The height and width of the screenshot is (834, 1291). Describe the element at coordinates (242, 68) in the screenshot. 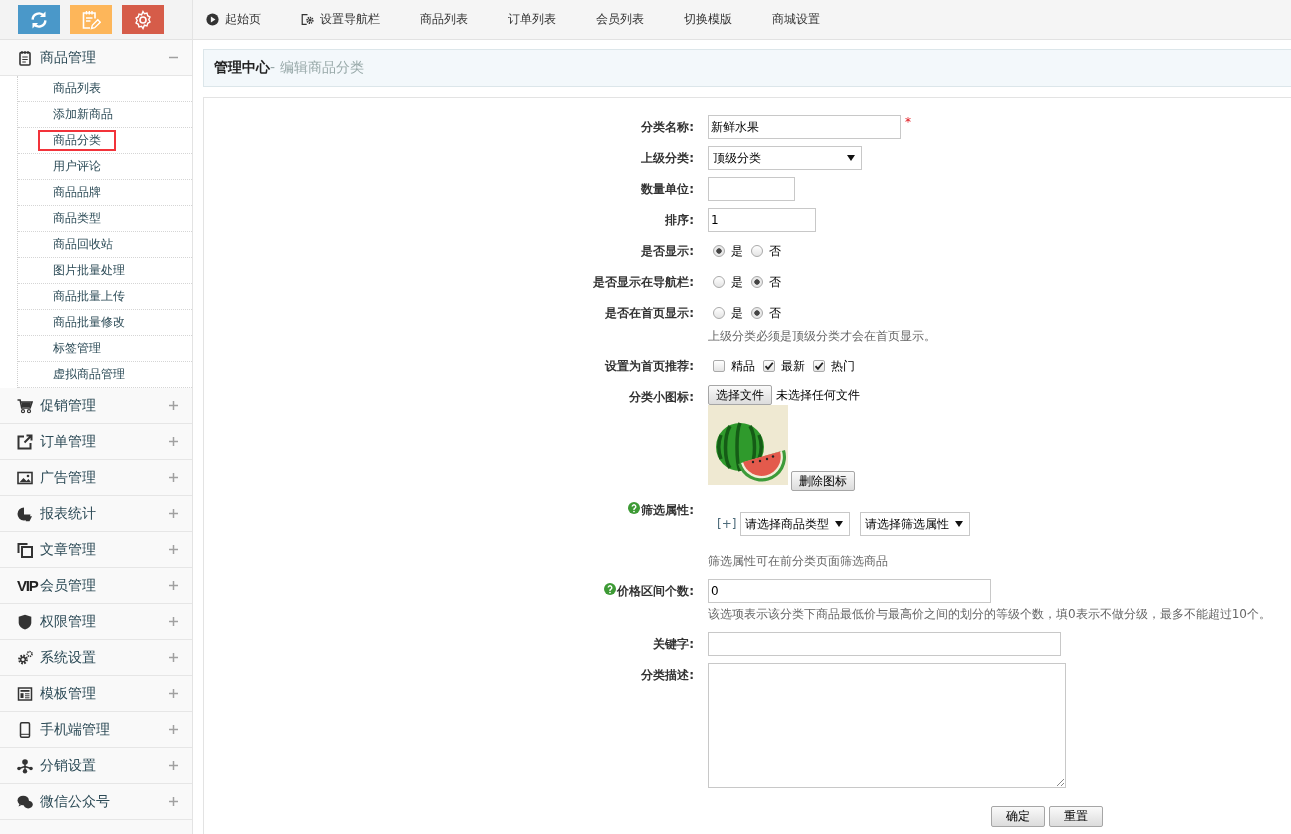

I see `breadcrumb-root: 管理中心` at that location.